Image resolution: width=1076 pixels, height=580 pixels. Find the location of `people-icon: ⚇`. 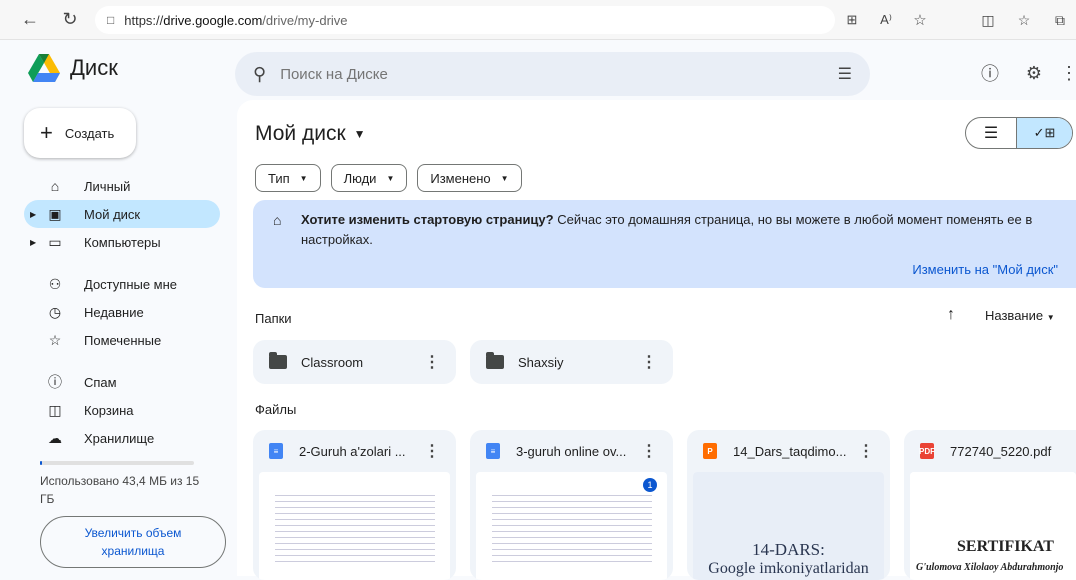

people-icon: ⚇ is located at coordinates (55, 283).